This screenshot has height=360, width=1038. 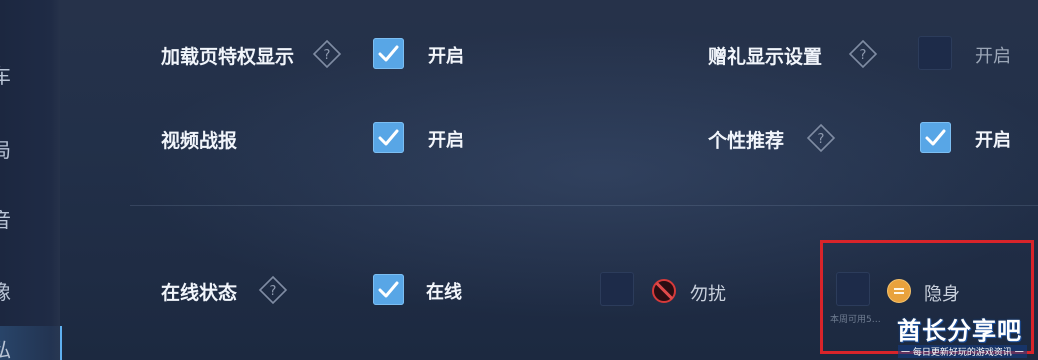 What do you see at coordinates (446, 56) in the screenshot?
I see `loading-privilege-option: 开启` at bounding box center [446, 56].